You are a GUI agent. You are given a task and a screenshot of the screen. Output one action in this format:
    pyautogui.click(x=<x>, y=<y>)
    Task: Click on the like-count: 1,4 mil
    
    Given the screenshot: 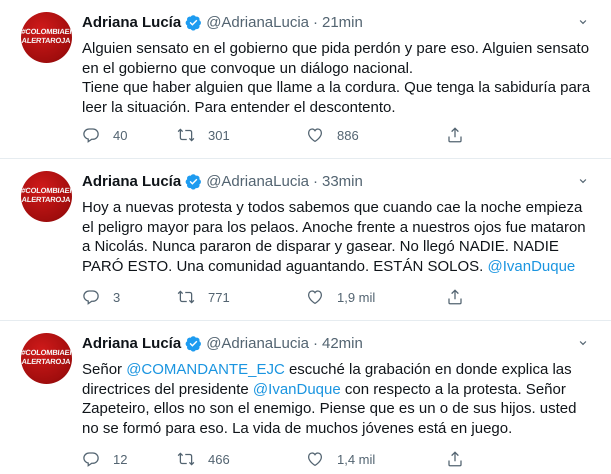 What is the action you would take?
    pyautogui.click(x=356, y=459)
    